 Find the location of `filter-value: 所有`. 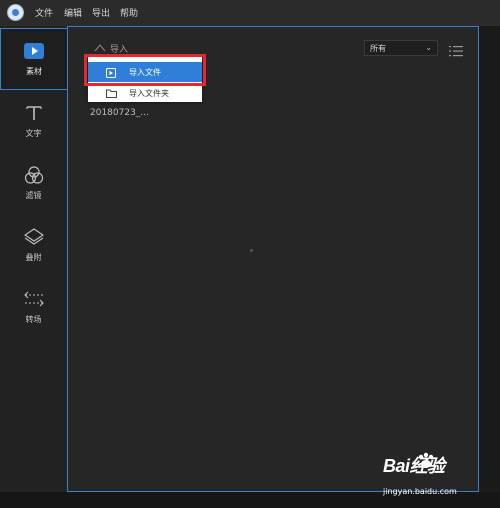

filter-value: 所有 is located at coordinates (378, 48).